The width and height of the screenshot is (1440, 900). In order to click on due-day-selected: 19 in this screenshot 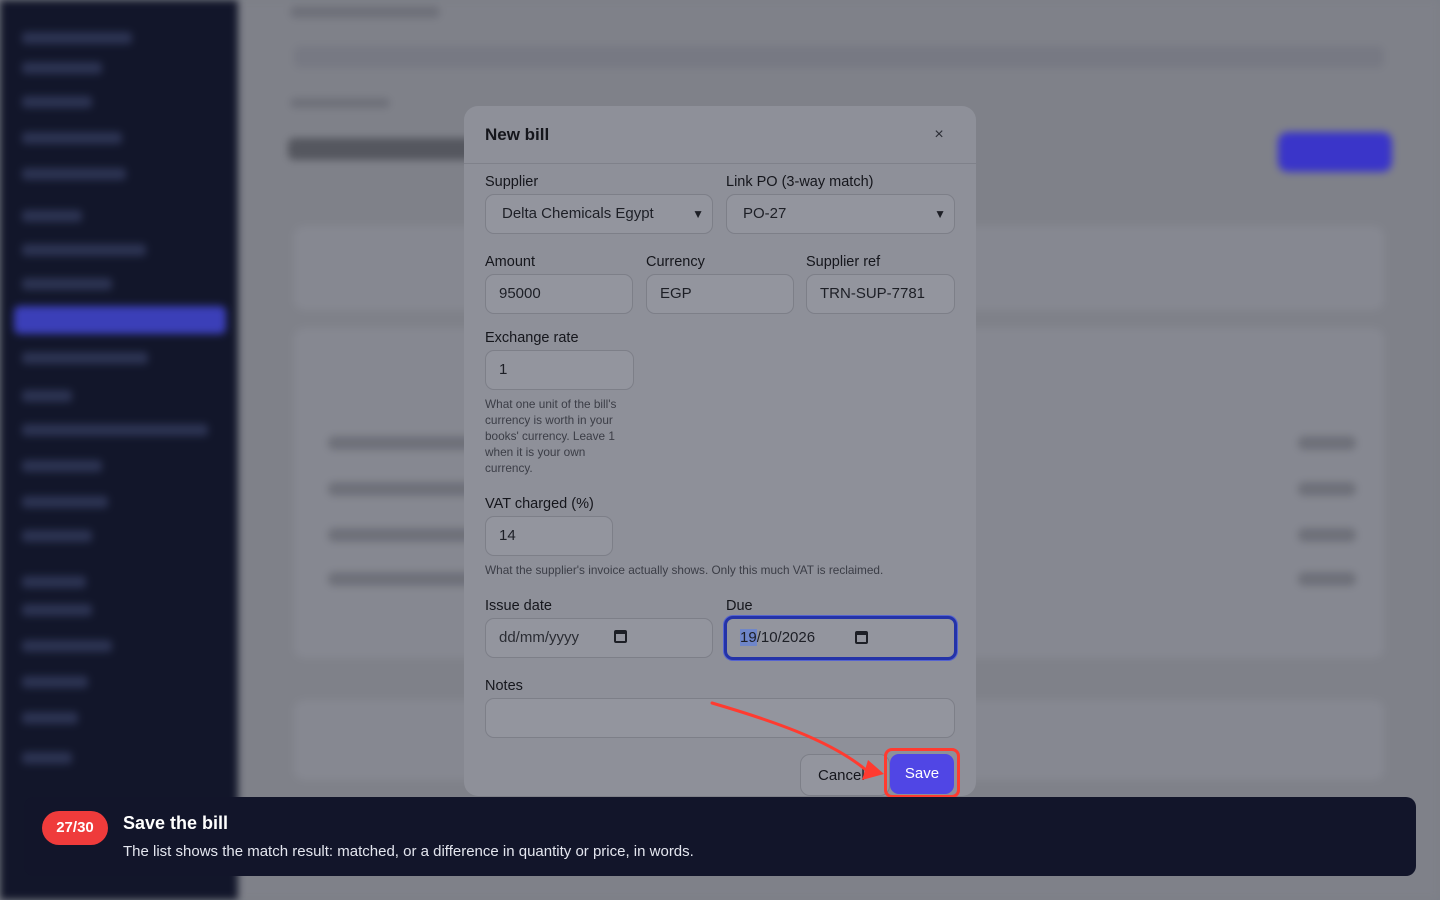, I will do `click(748, 637)`.